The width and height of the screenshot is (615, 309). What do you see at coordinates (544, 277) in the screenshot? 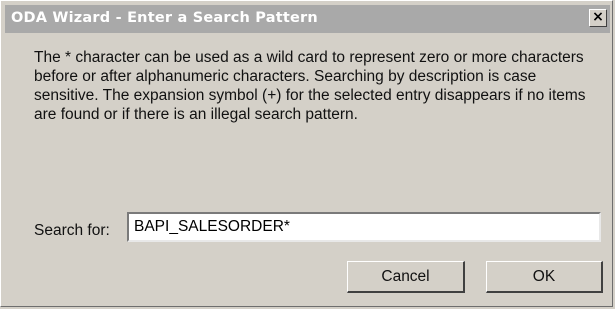
I see `ok-button: OK` at bounding box center [544, 277].